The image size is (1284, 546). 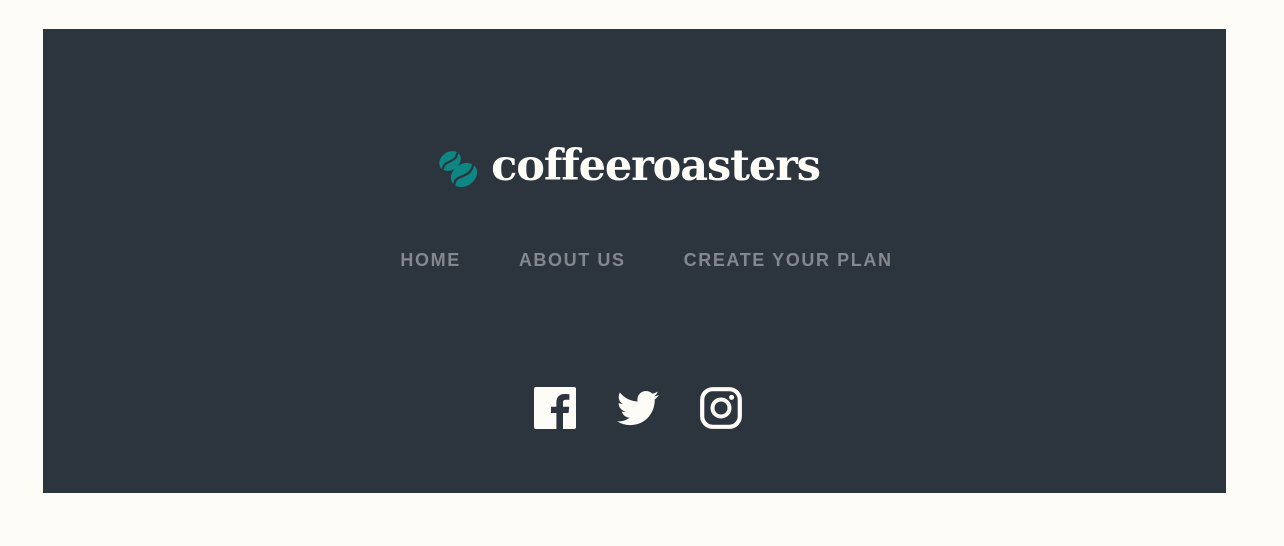 I want to click on nav-link-about-us: ABOUT US, so click(x=572, y=260).